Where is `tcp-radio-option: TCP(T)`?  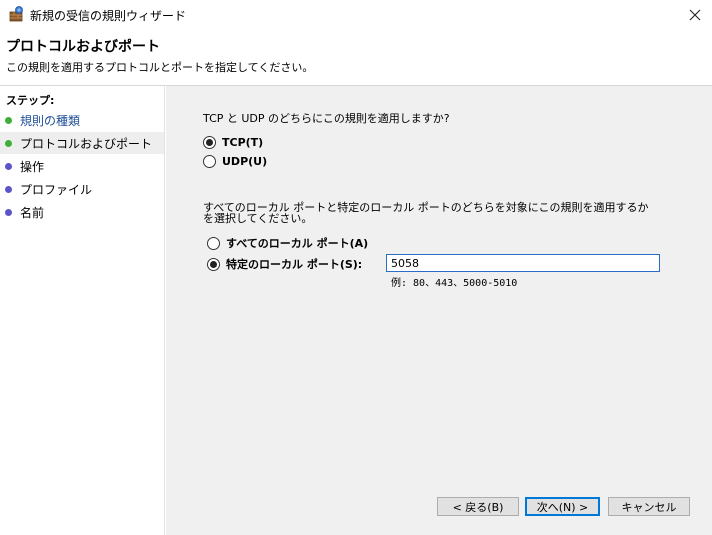 tcp-radio-option: TCP(T) is located at coordinates (233, 142).